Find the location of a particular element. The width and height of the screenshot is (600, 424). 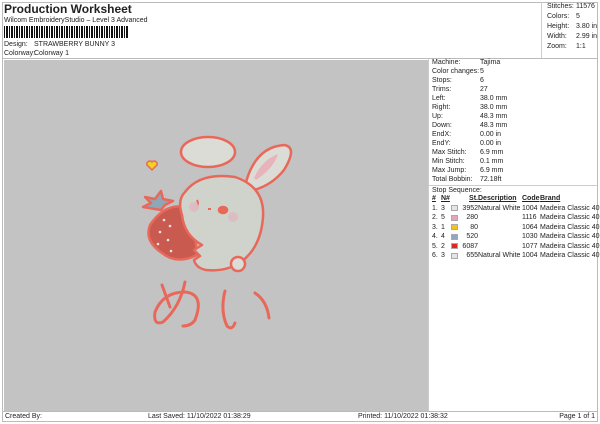

stat-label: Colors: is located at coordinates (558, 16).